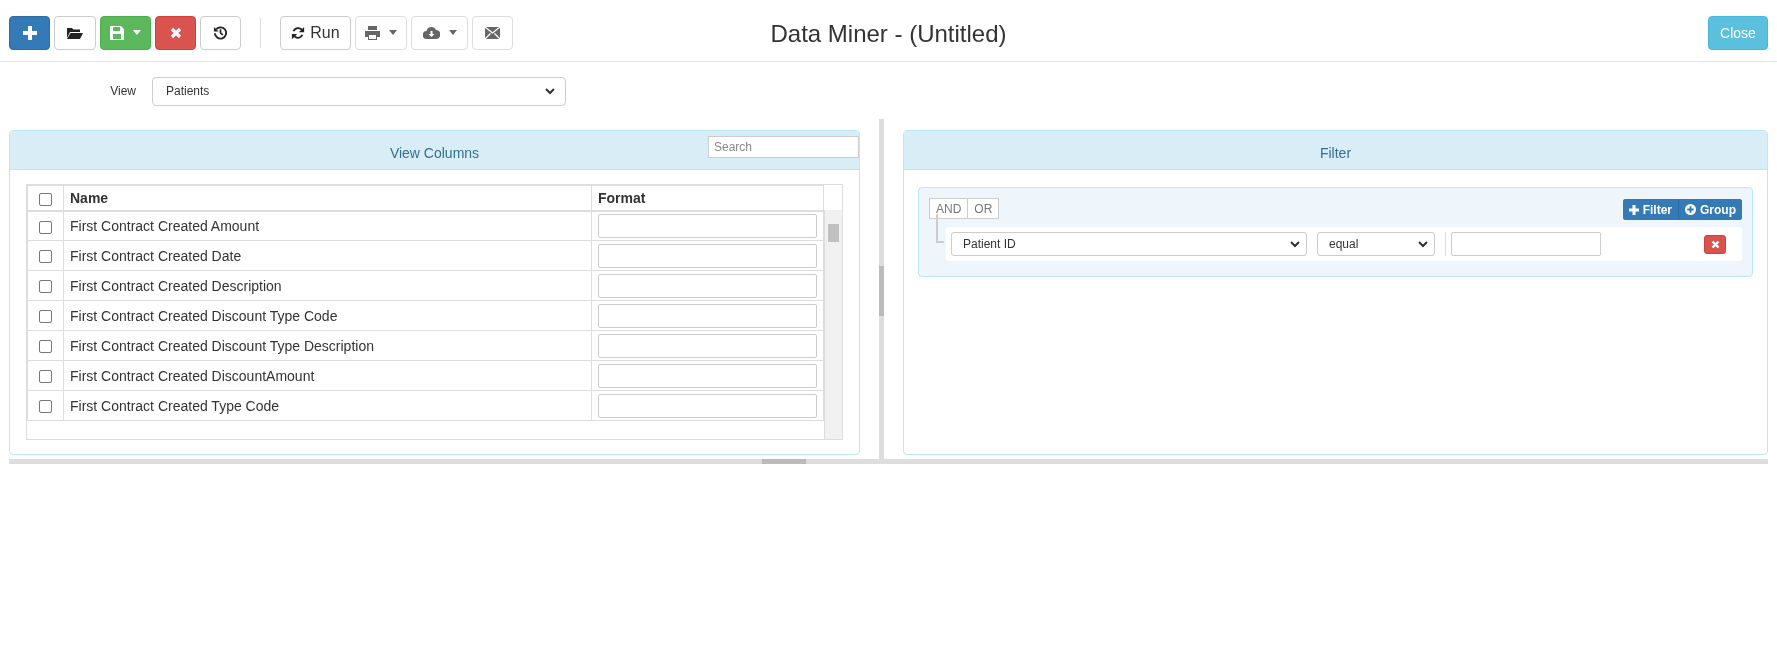  I want to click on scrollbar, so click(833, 324).